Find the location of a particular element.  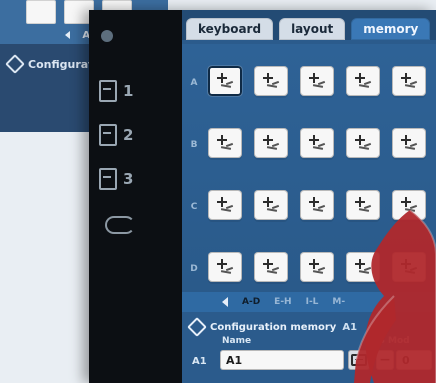

memory-slot-a5: A5 is located at coordinates (409, 81).